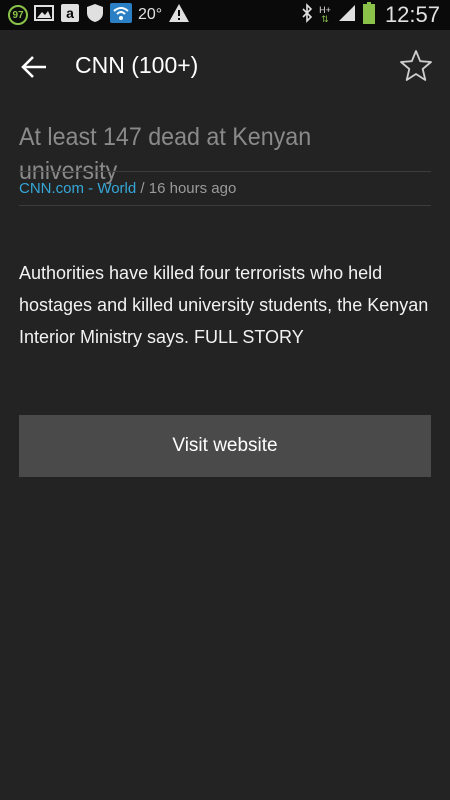 The image size is (450, 800). I want to click on status-bar: 97 a 20° H+ ⇅ 12:57, so click(225, 15).